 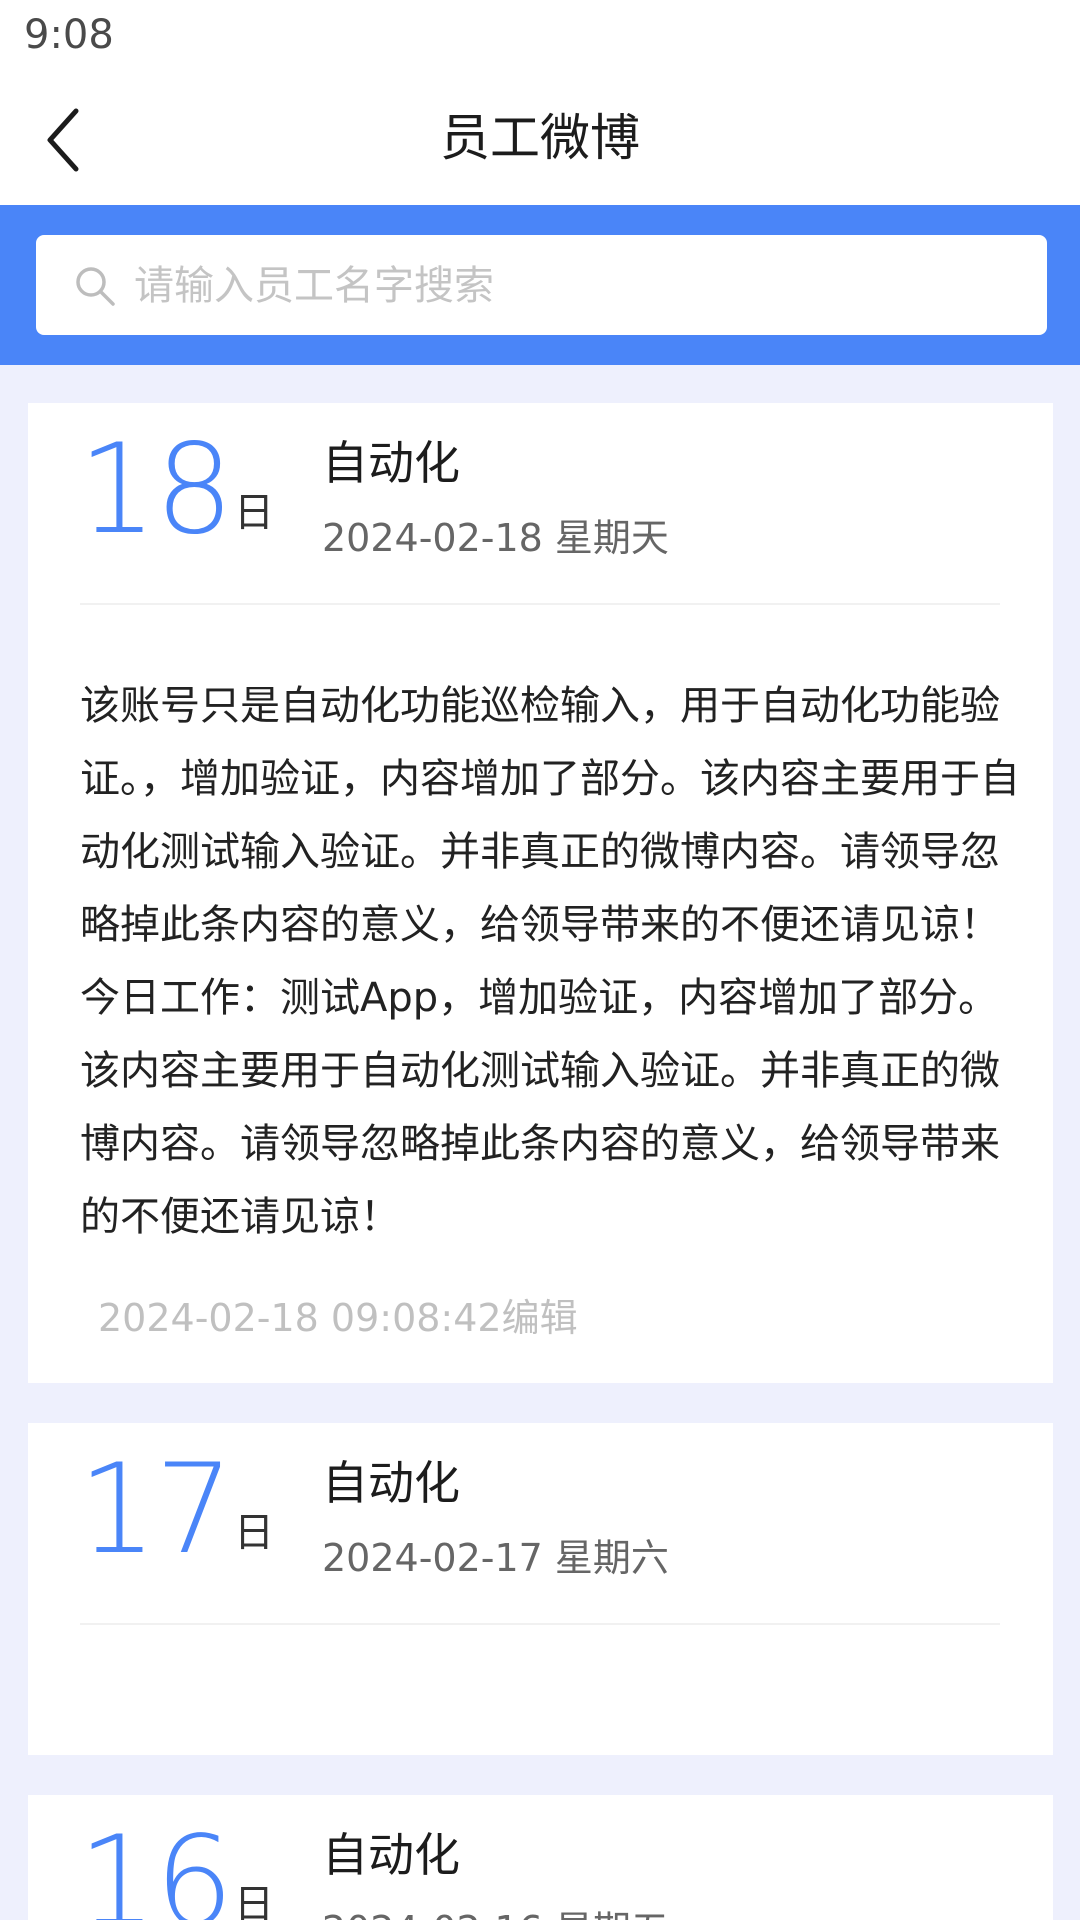 I want to click on post-date: 2024-02-18 星期天, so click(x=495, y=538).